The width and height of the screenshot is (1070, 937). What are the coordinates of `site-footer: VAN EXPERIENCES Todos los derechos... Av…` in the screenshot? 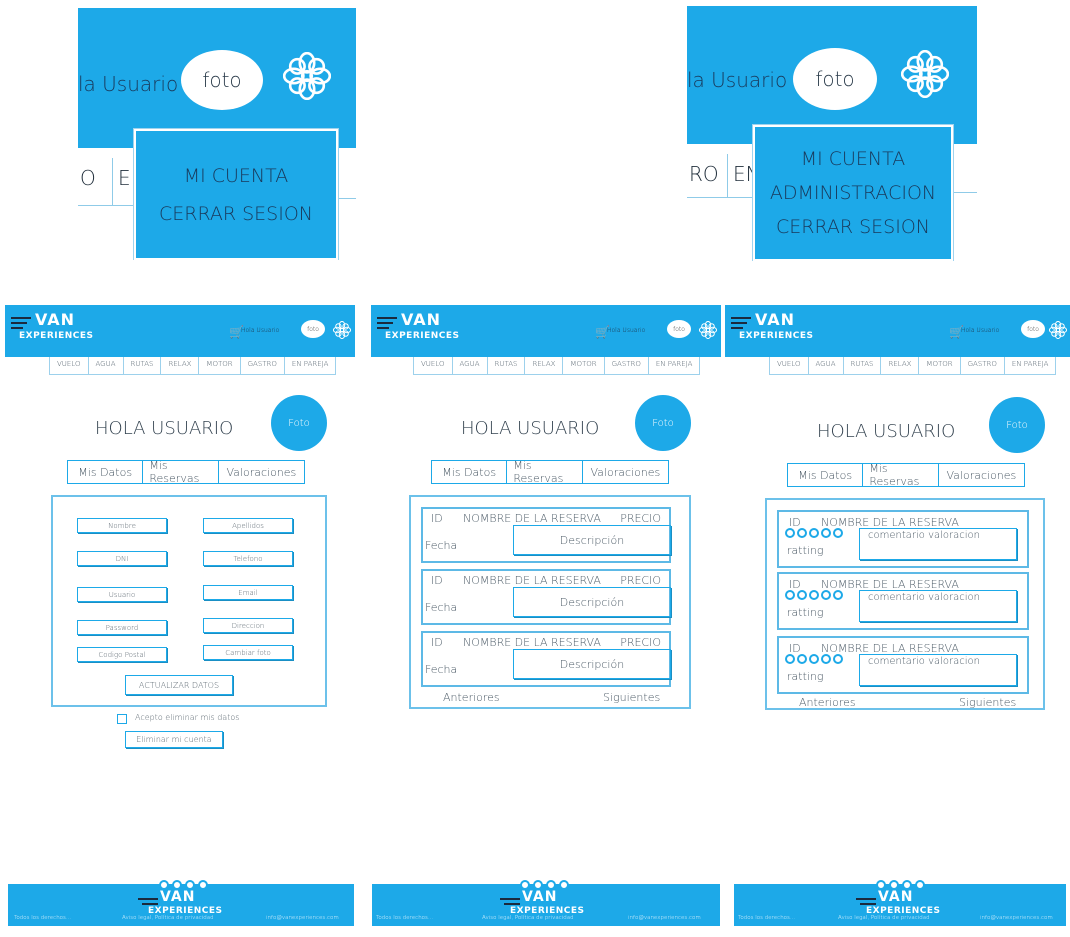 It's located at (900, 903).